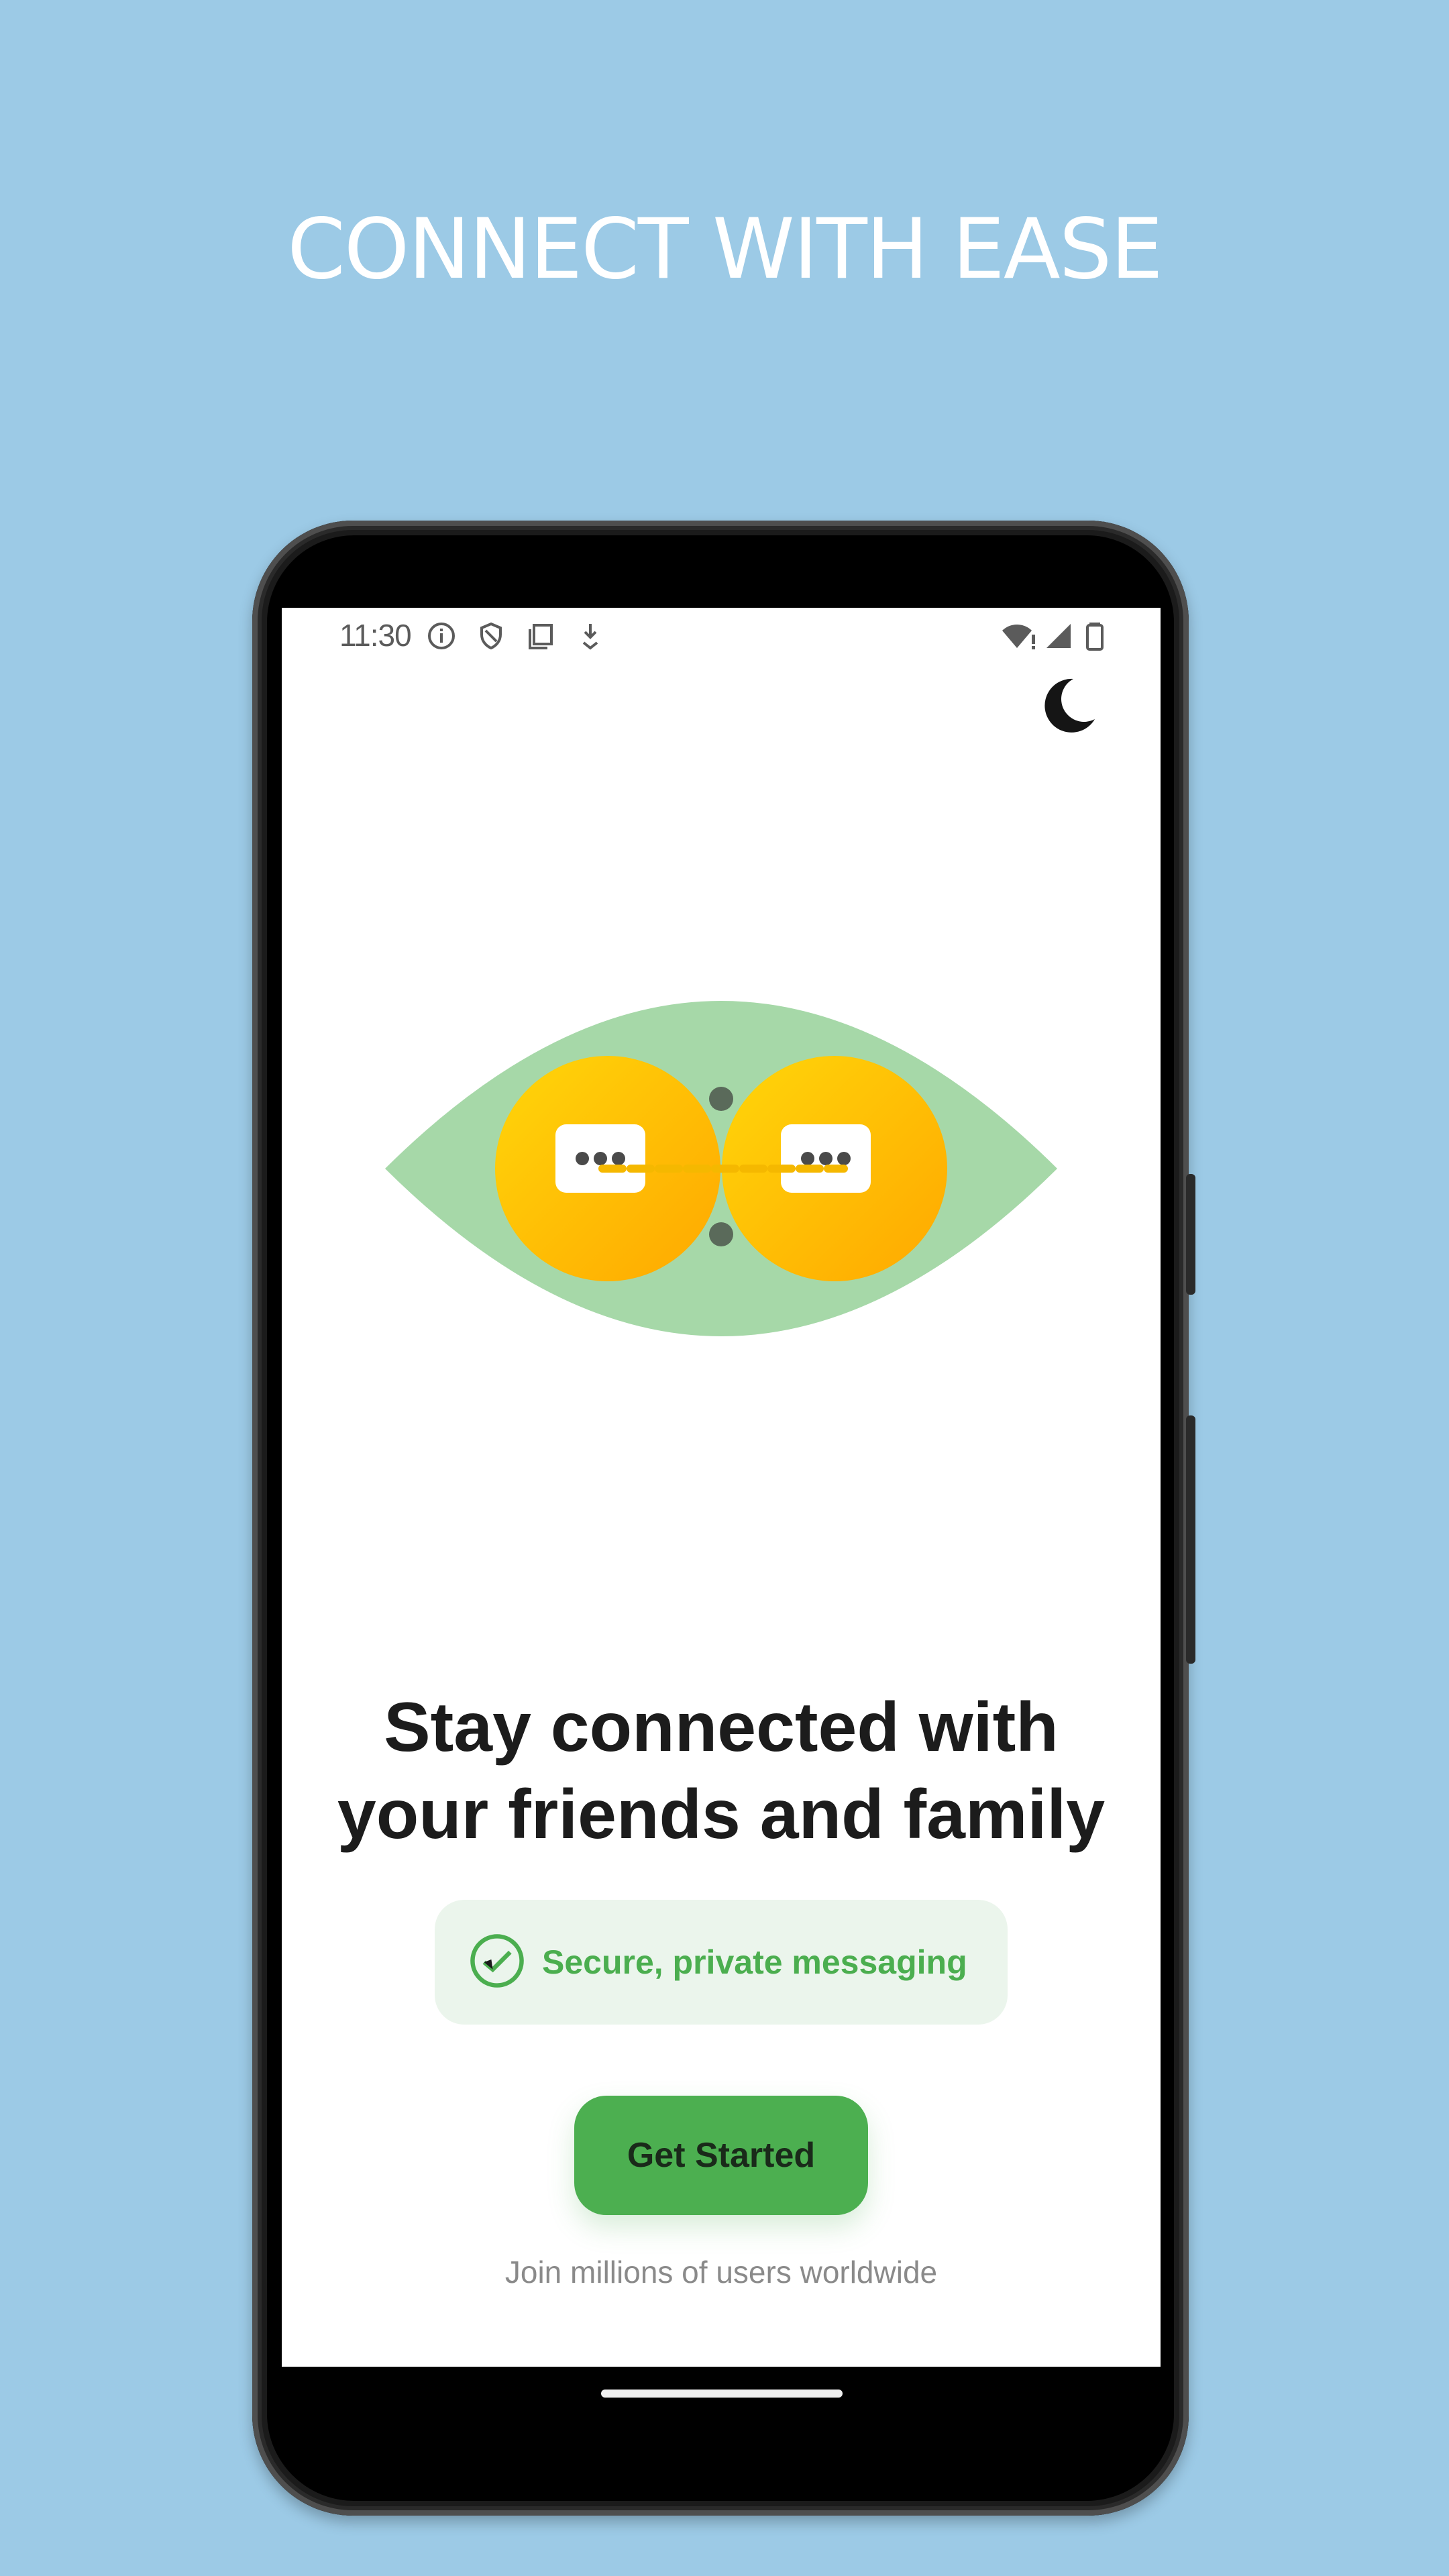 The height and width of the screenshot is (2576, 1449). I want to click on security-badge: Secure, private messaging, so click(721, 1962).